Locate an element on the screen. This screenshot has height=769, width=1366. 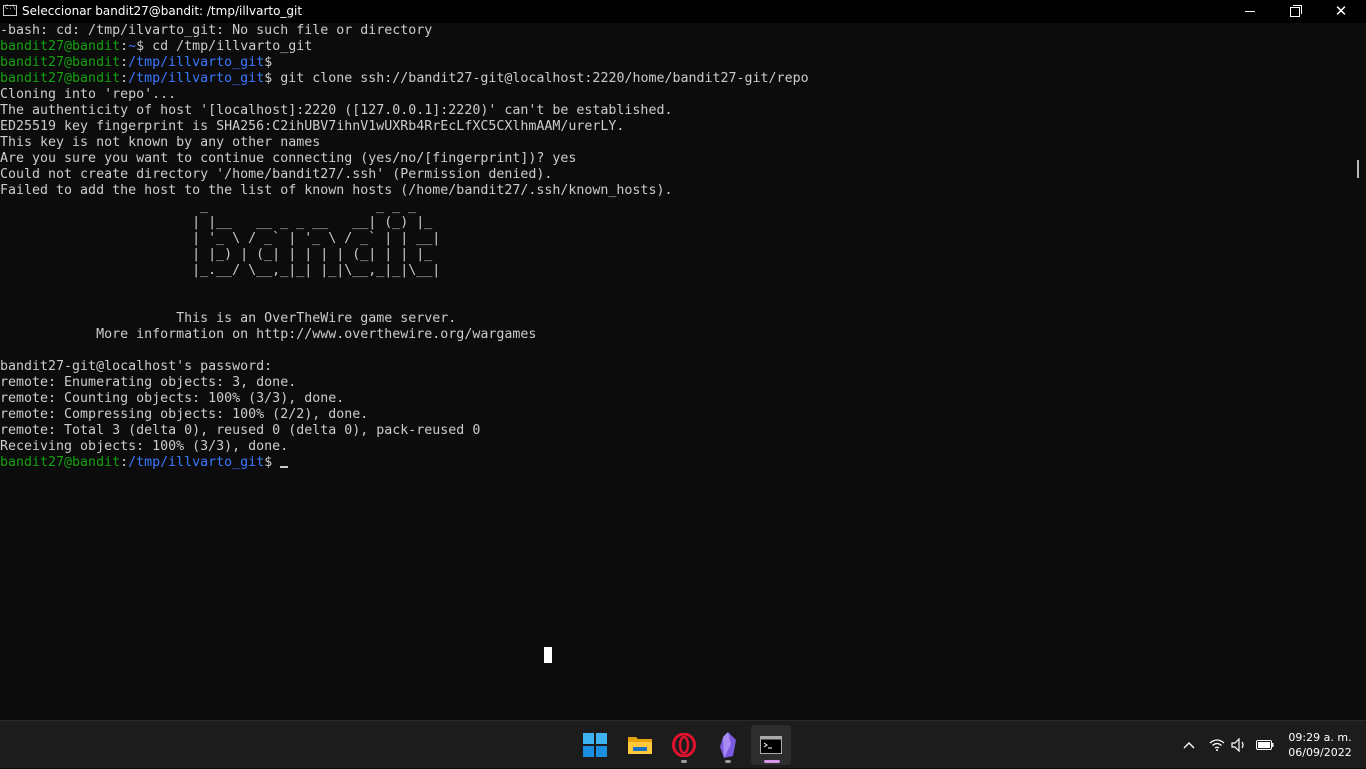
chevron-up-icon is located at coordinates (1189, 745).